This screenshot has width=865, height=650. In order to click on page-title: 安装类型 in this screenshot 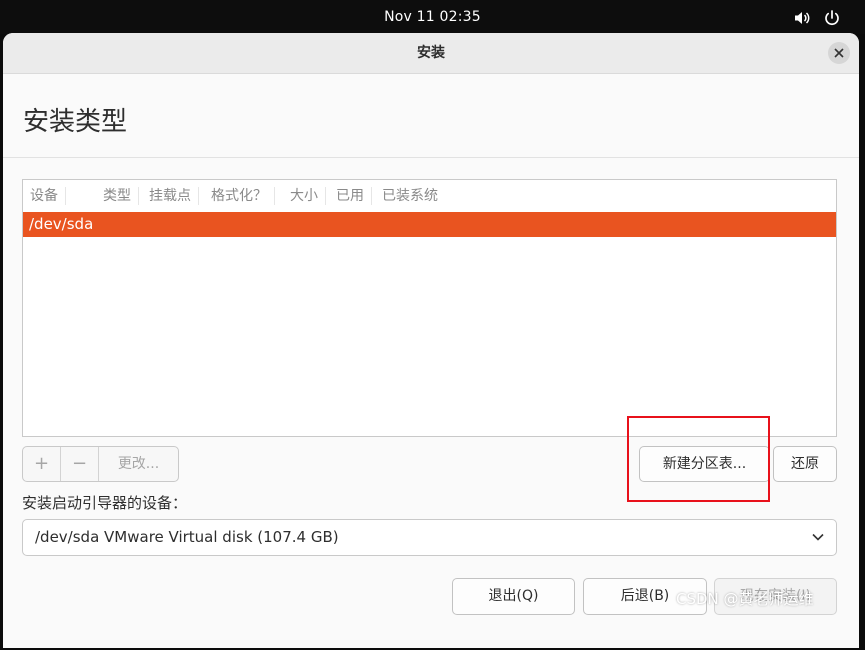, I will do `click(75, 122)`.